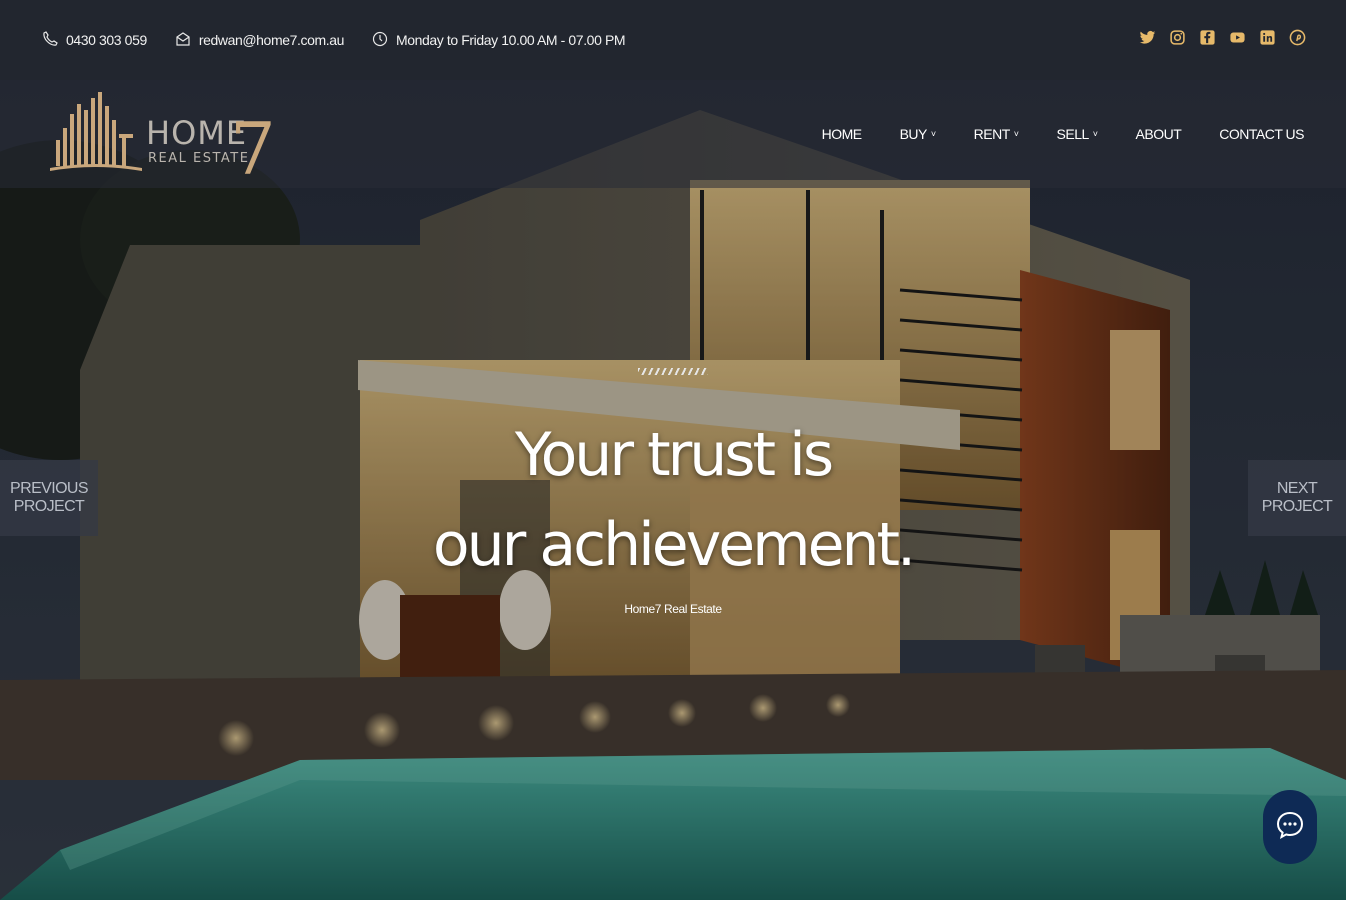  What do you see at coordinates (1297, 488) in the screenshot?
I see `next-label-line1: NEXT` at bounding box center [1297, 488].